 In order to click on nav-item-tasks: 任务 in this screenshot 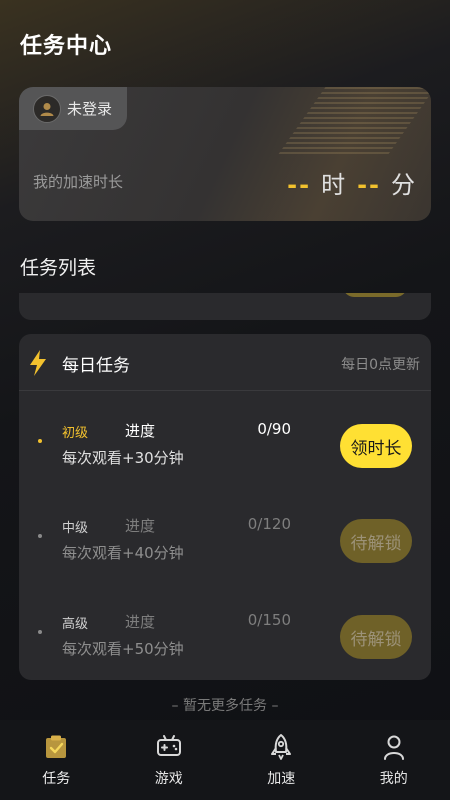, I will do `click(56, 760)`.